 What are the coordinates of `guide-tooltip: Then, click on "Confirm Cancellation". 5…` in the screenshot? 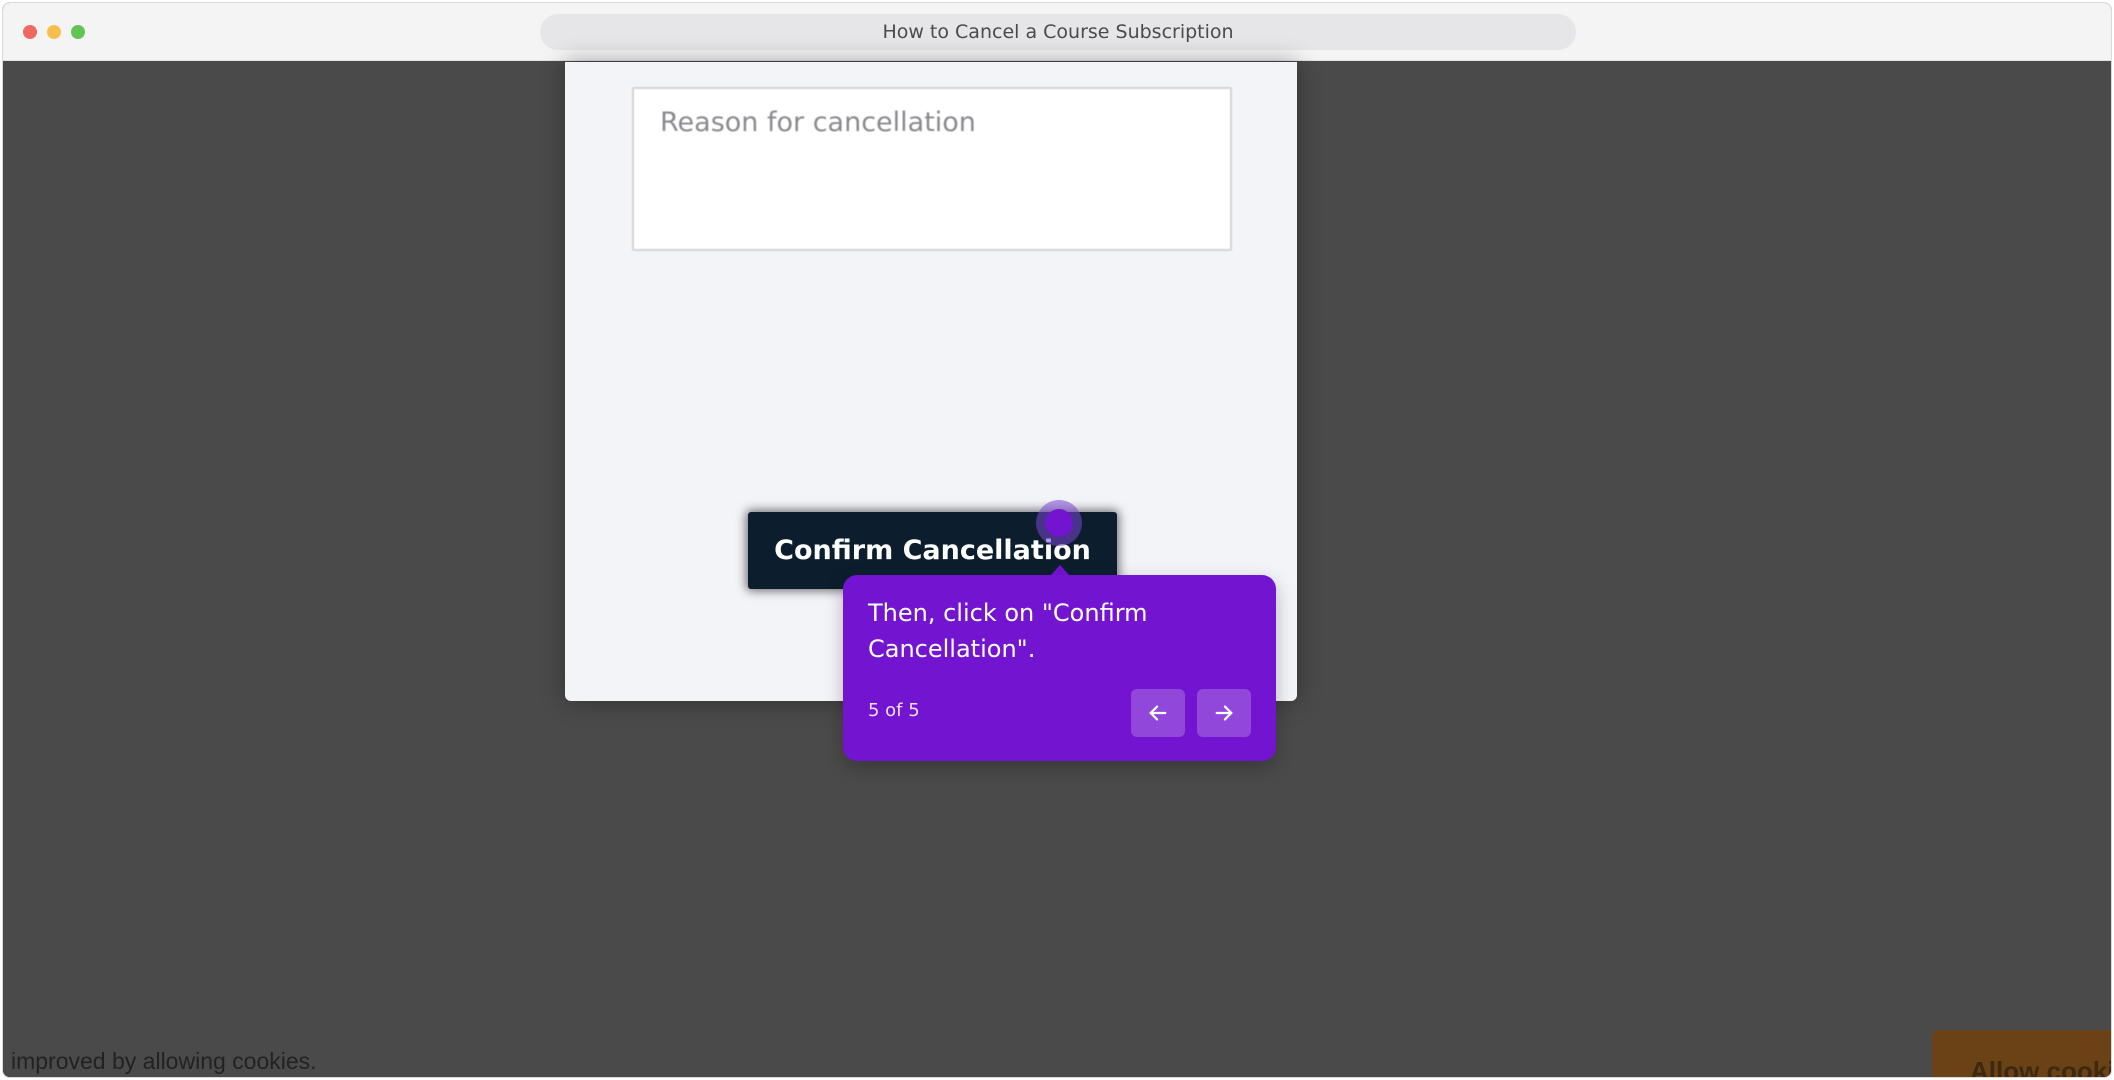 It's located at (1059, 668).